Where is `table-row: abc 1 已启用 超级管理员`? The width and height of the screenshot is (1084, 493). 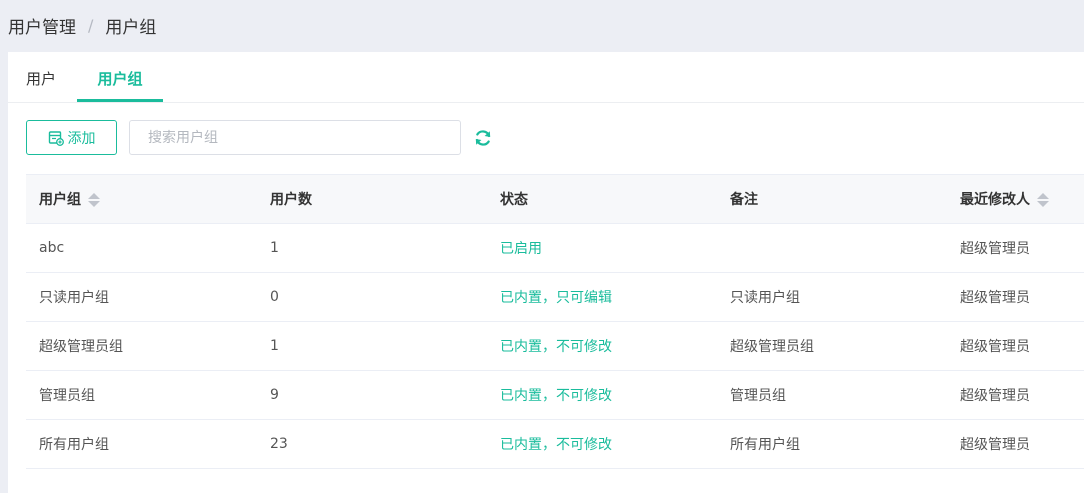
table-row: abc 1 已启用 超级管理员 is located at coordinates (555, 248).